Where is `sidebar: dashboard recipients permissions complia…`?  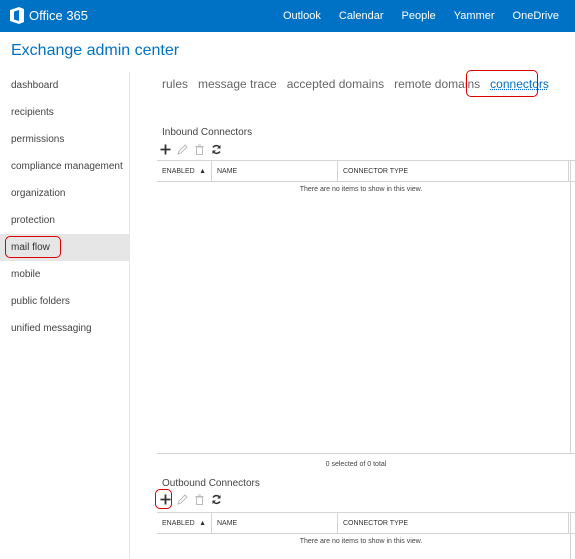
sidebar: dashboard recipients permissions complia… is located at coordinates (64, 207).